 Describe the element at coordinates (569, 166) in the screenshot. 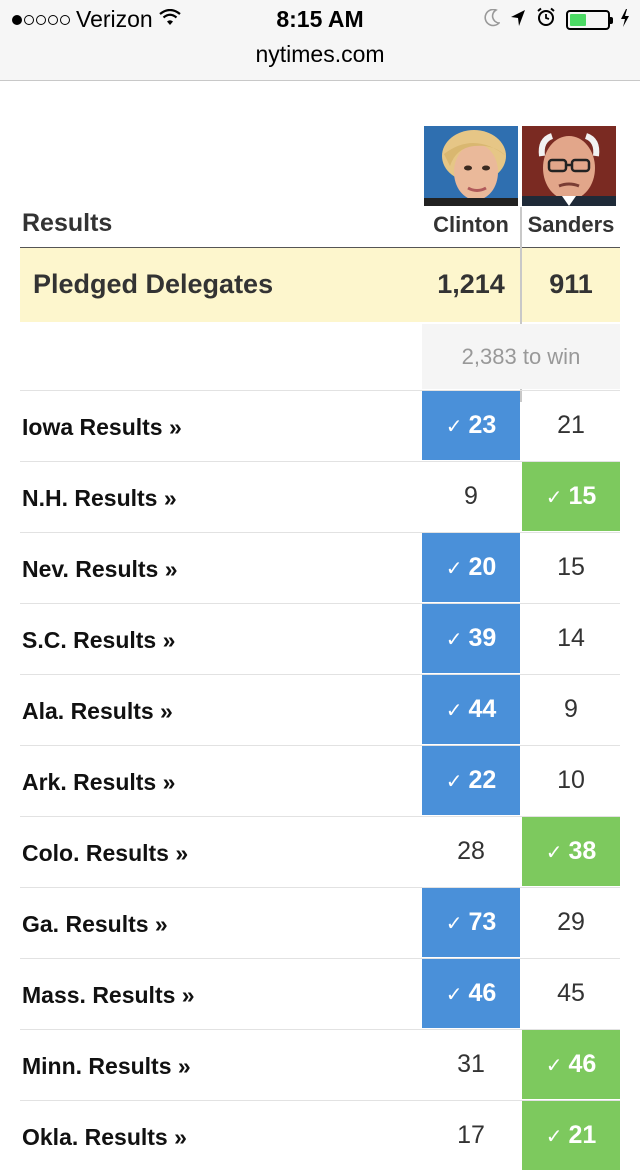

I see `sanders-photo` at that location.